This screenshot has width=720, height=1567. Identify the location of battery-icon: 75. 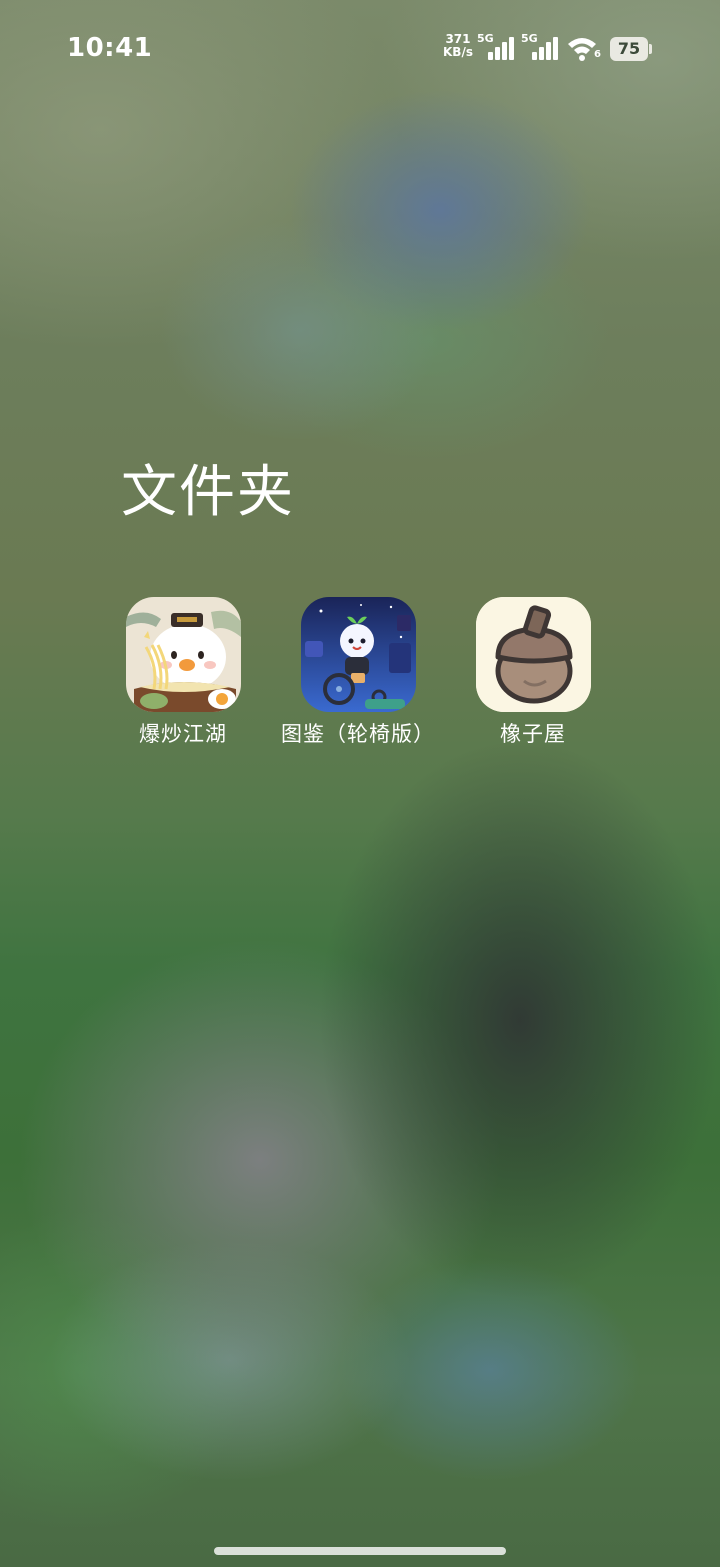
(632, 49).